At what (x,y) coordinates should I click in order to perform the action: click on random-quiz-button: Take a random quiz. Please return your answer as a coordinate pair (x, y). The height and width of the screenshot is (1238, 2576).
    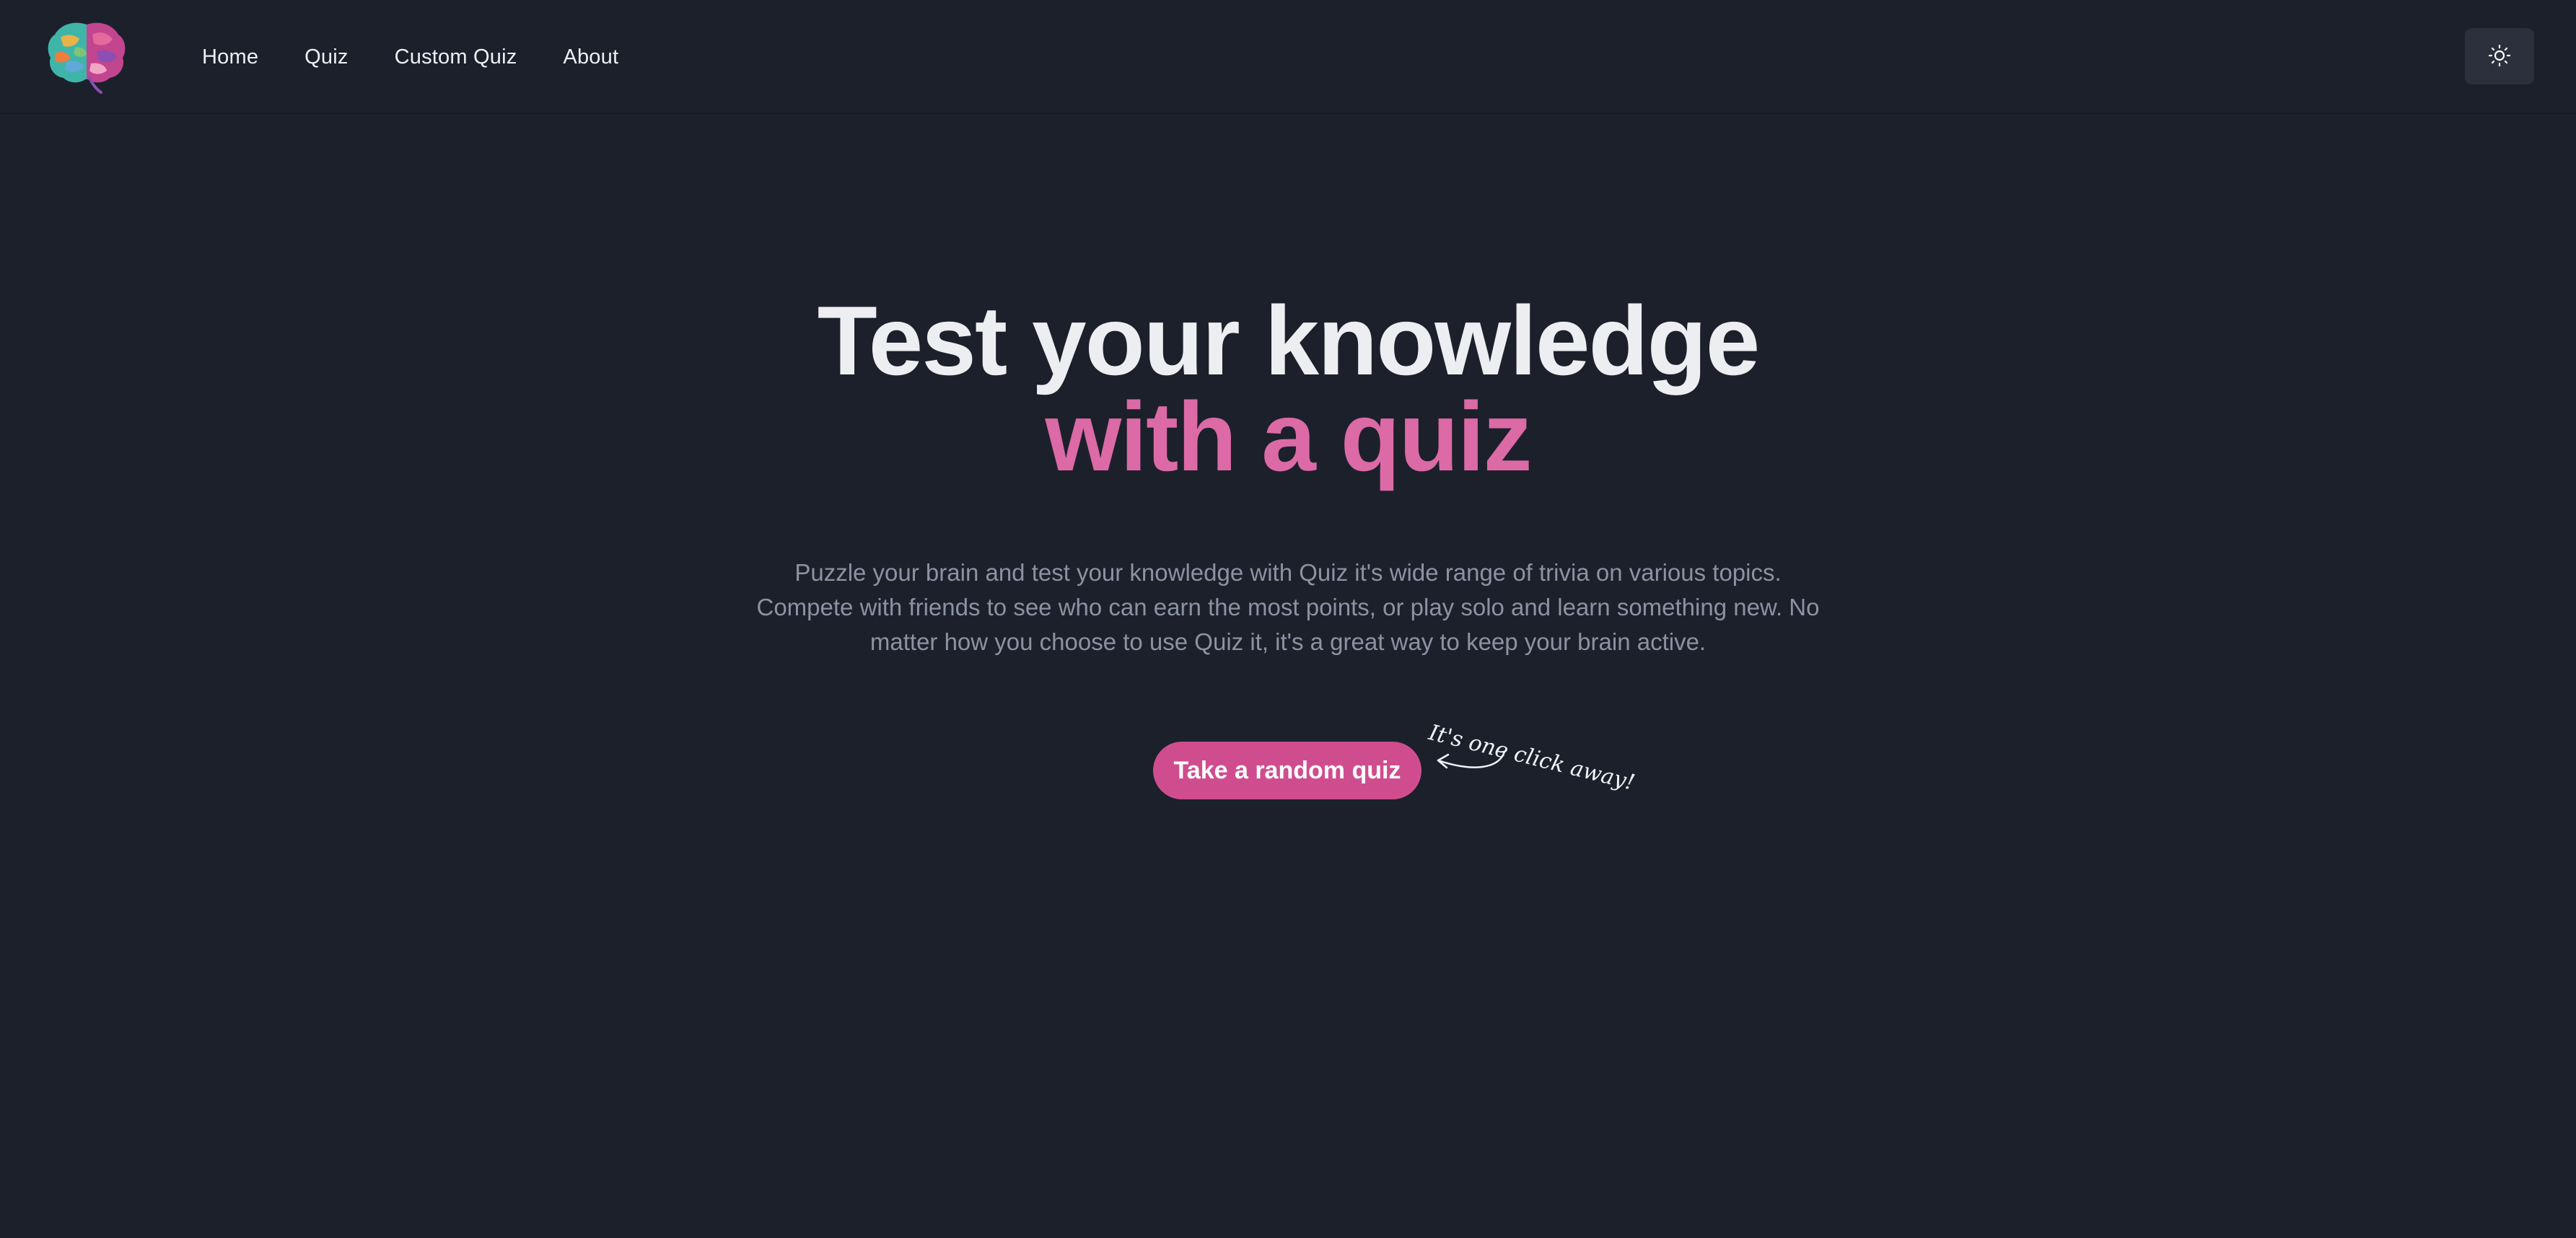
    Looking at the image, I should click on (1287, 770).